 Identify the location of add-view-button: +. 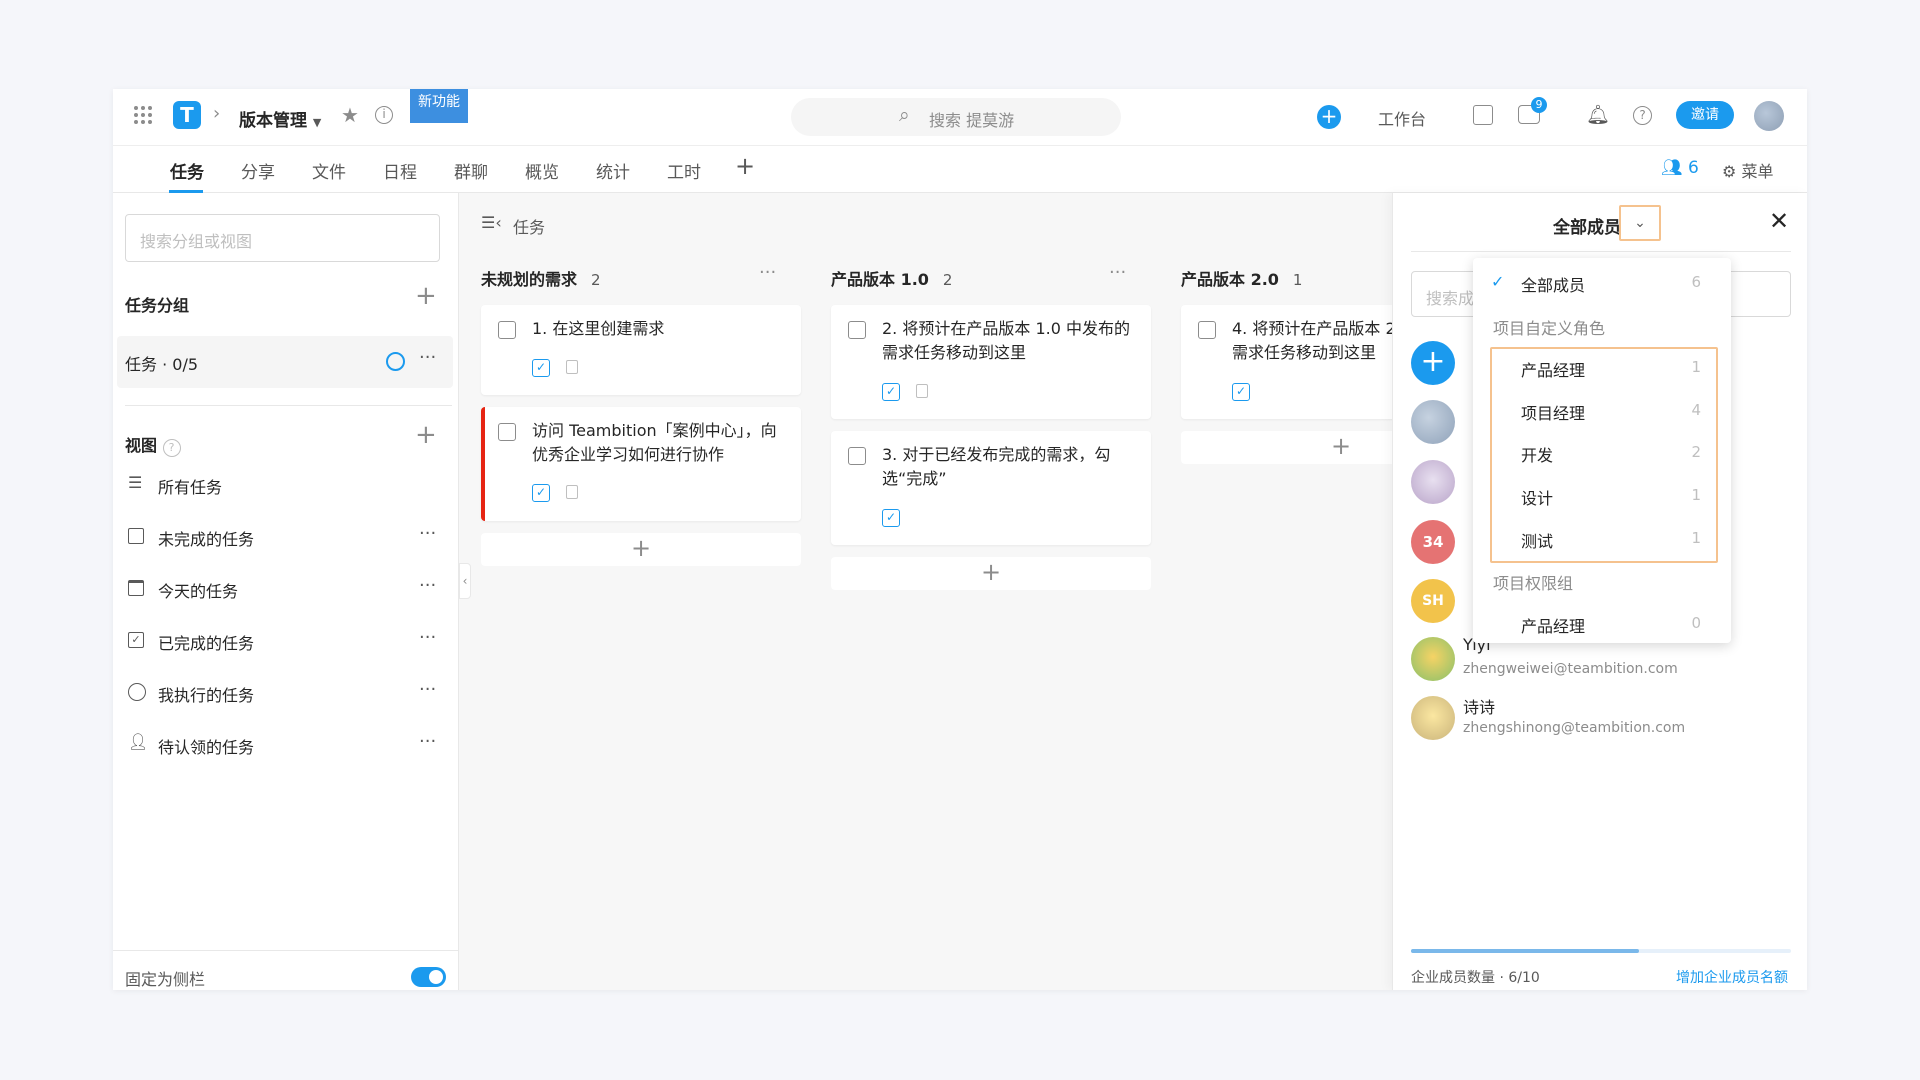
(426, 435).